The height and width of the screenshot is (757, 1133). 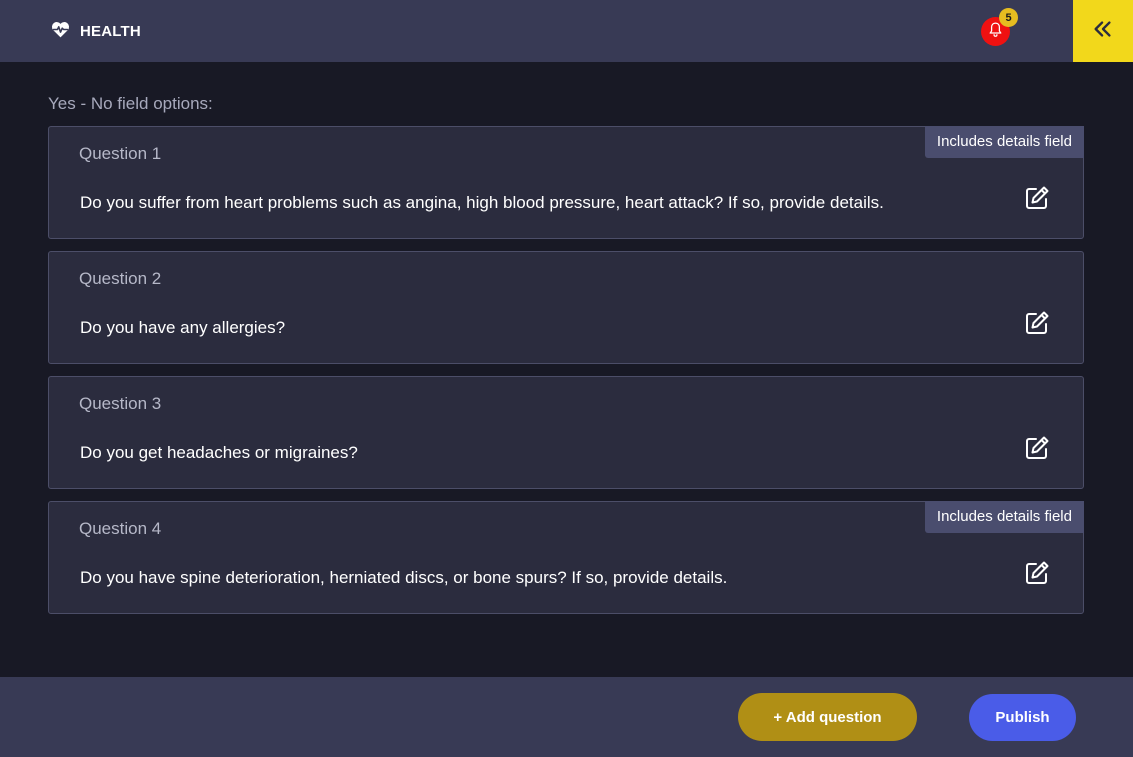 I want to click on question-title: Question 3, so click(x=120, y=403).